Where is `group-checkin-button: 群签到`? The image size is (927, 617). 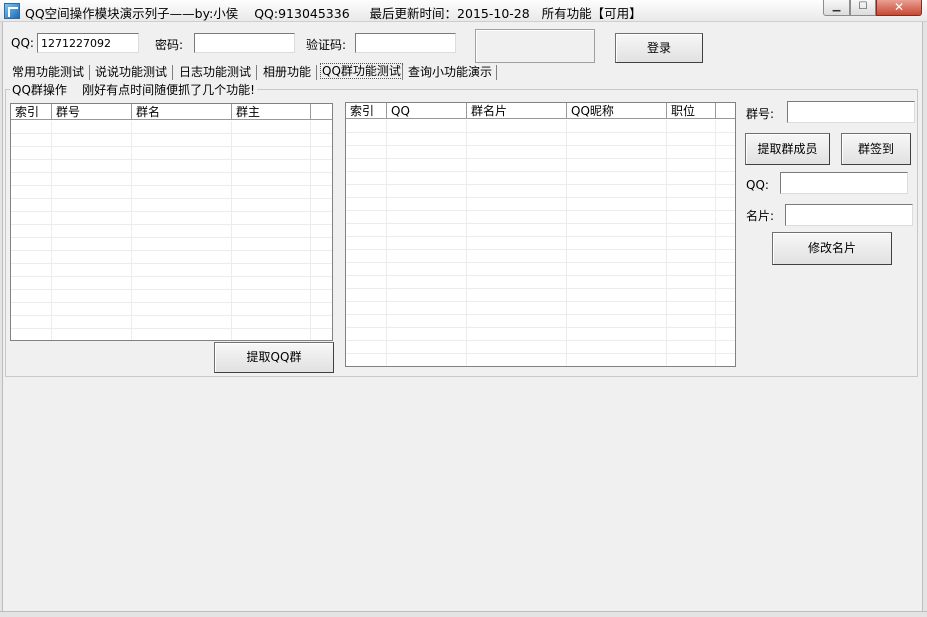
group-checkin-button: 群签到 is located at coordinates (876, 149).